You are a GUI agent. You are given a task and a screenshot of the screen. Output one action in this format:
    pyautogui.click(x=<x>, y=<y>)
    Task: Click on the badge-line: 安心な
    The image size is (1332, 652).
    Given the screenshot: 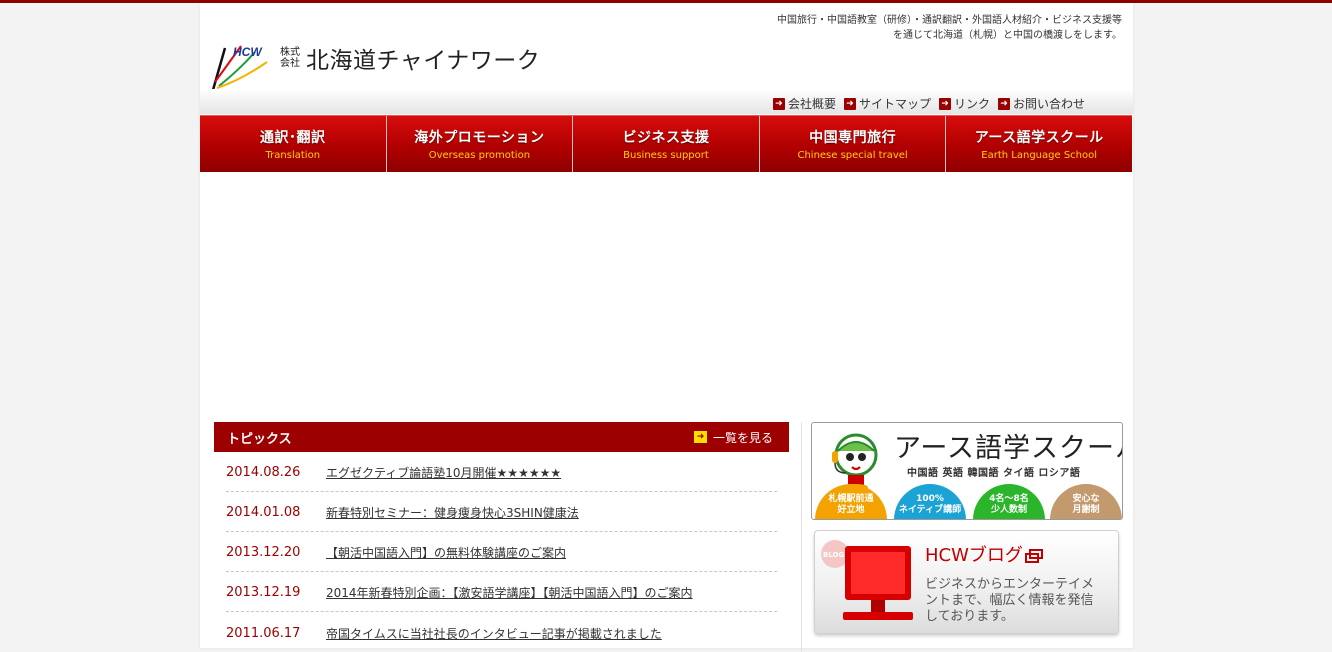 What is the action you would take?
    pyautogui.click(x=1086, y=499)
    